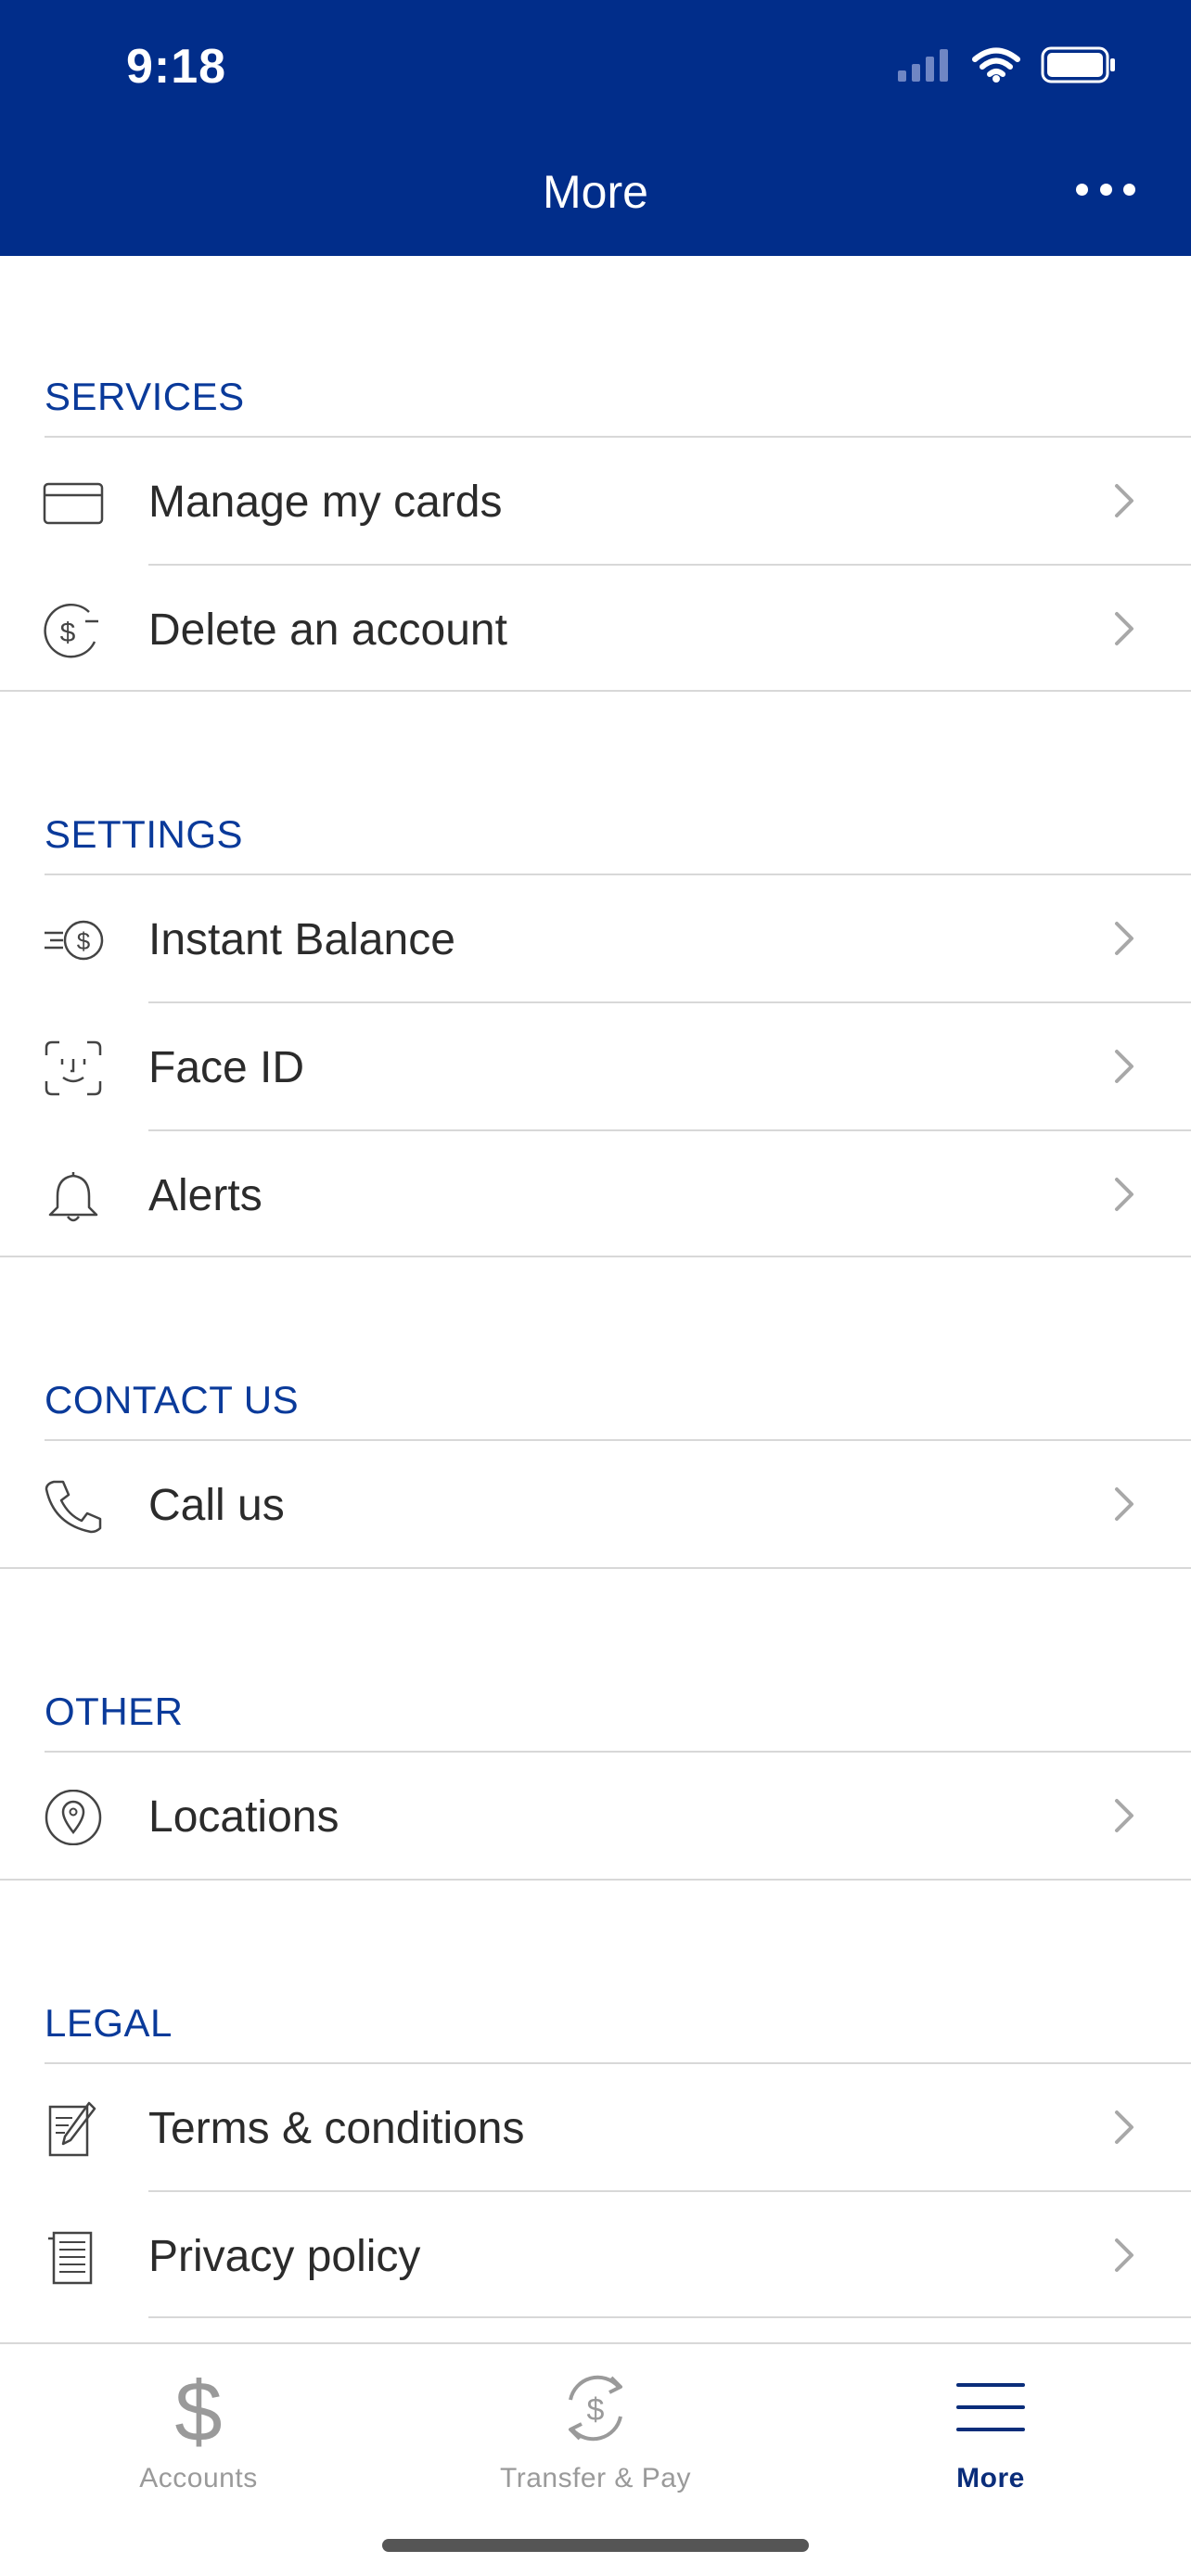 This screenshot has height=2576, width=1191. I want to click on dollar-minus-icon: $, so click(71, 630).